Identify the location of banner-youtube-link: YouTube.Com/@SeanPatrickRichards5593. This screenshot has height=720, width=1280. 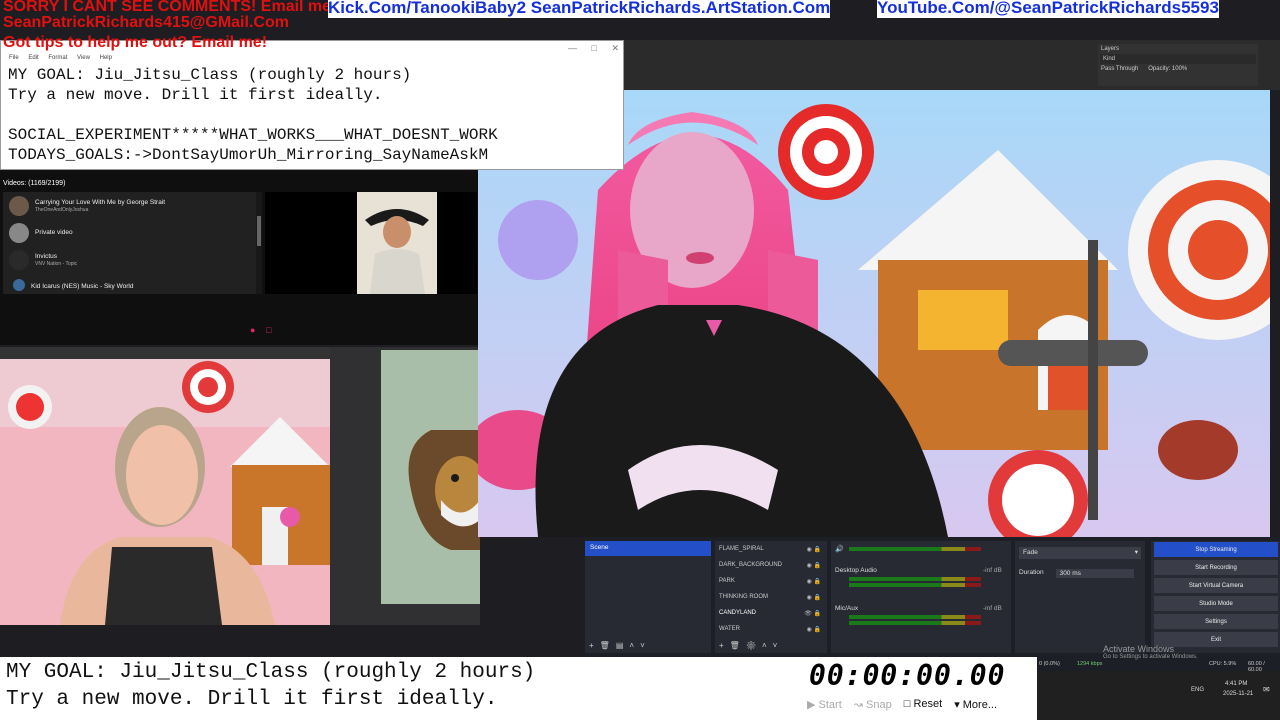
(1048, 9).